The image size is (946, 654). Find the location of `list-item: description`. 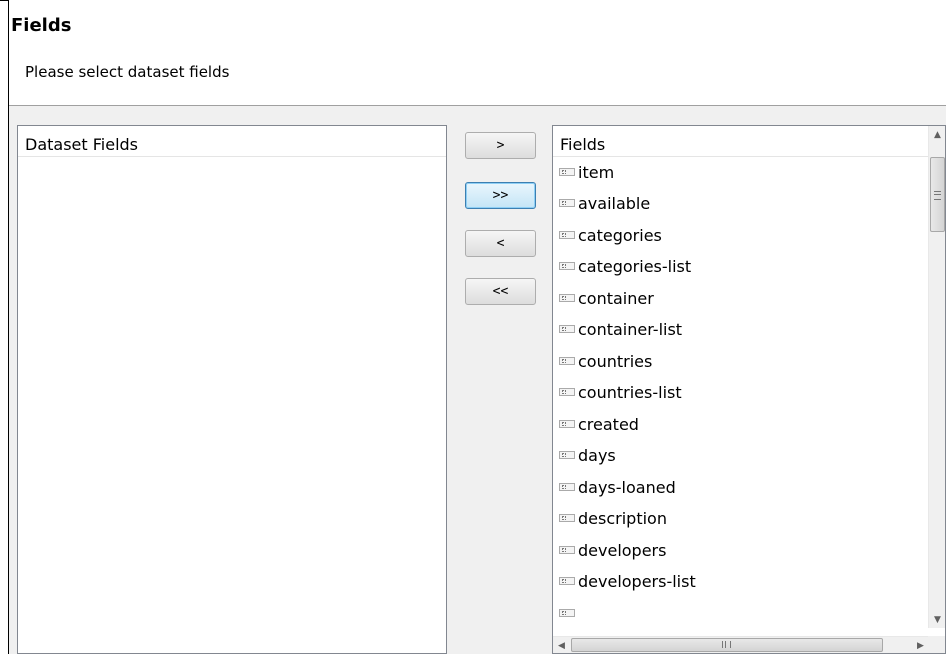

list-item: description is located at coordinates (613, 518).